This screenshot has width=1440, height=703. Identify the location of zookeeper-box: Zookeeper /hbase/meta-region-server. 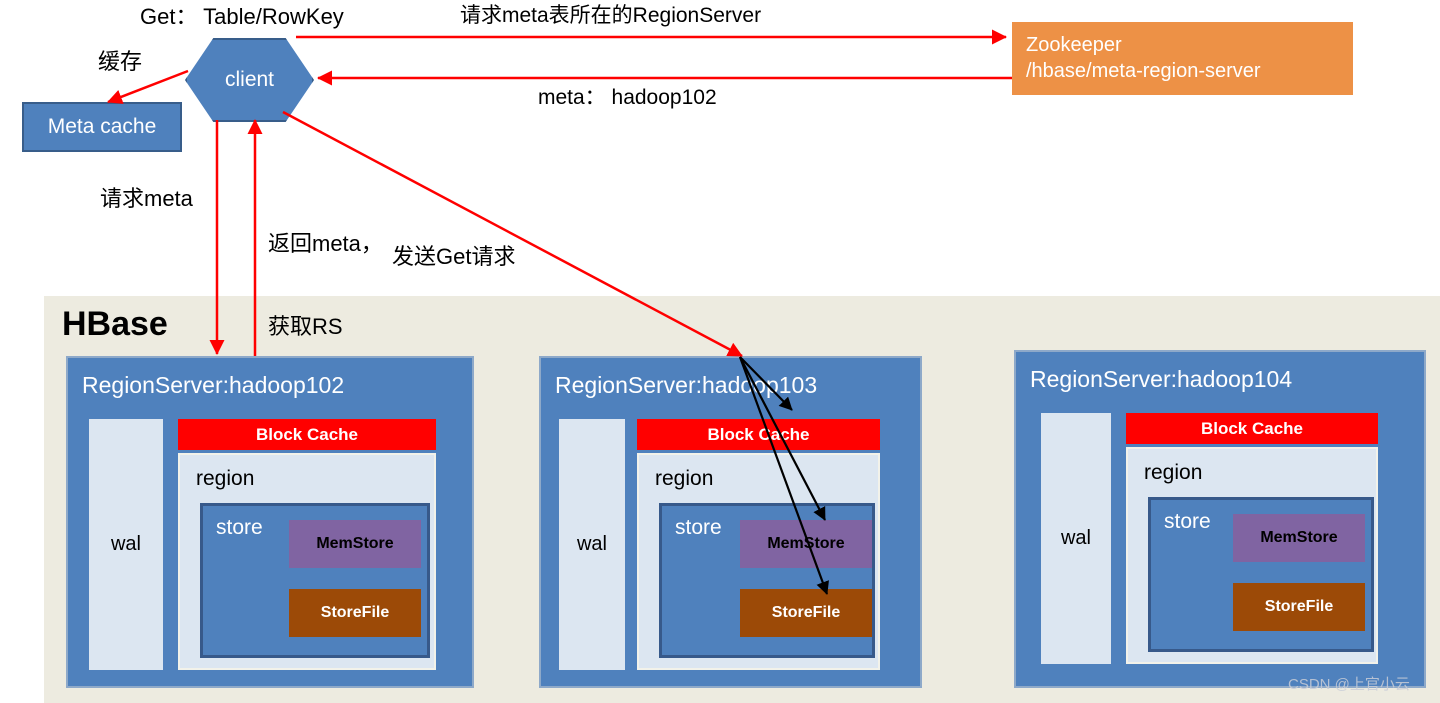
(1182, 58).